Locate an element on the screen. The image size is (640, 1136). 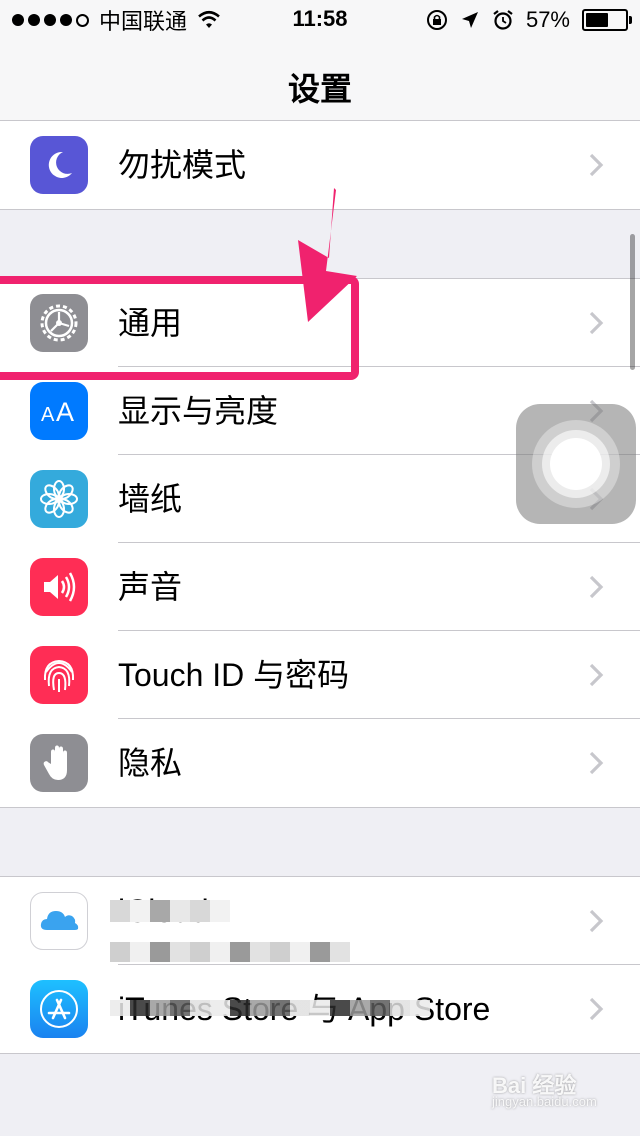
settings-row-label: Touch ID 与密码 is located at coordinates (234, 675).